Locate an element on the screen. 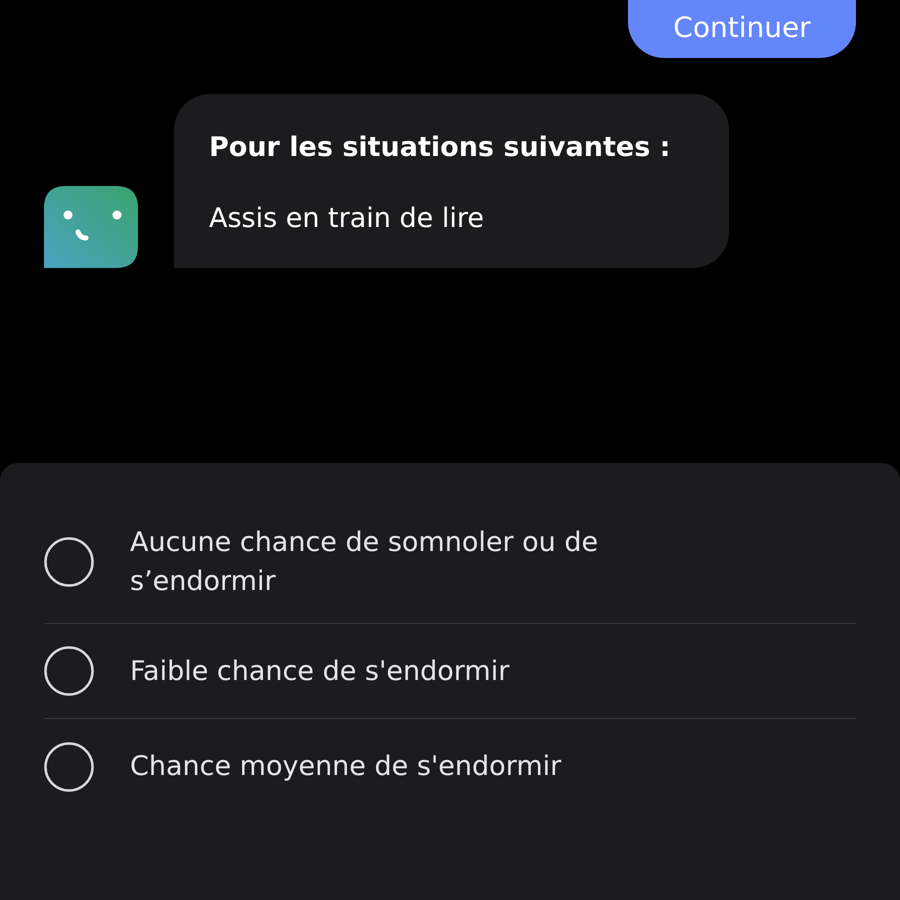 The width and height of the screenshot is (900, 900). message-title: Pour les situations suivantes : is located at coordinates (440, 147).